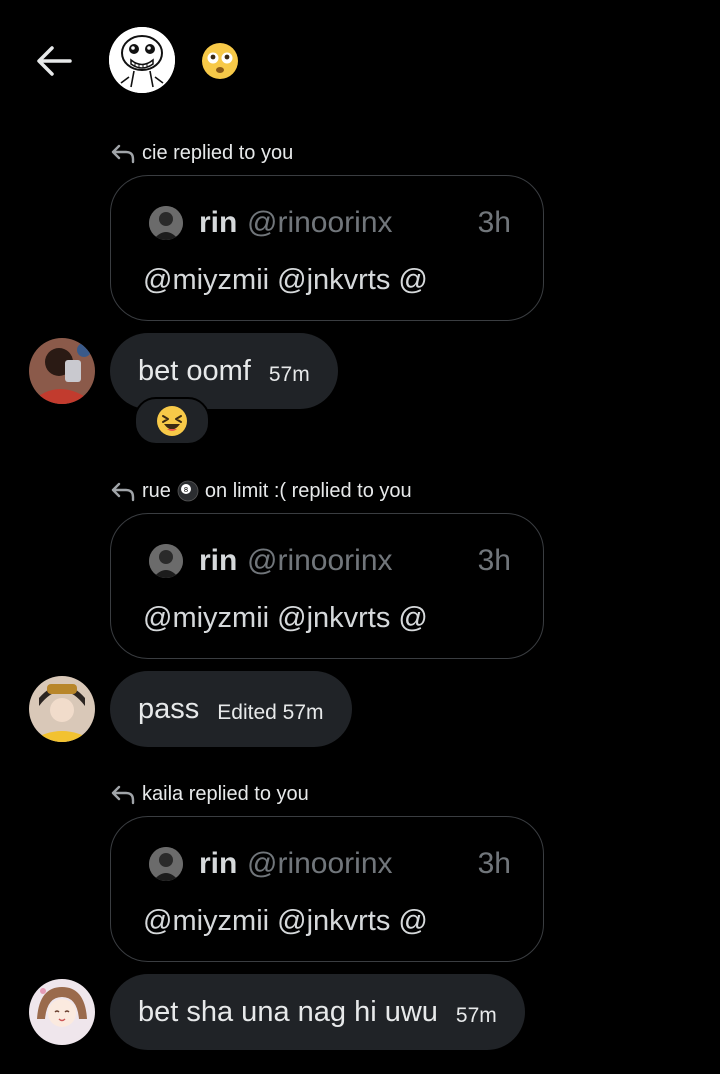 This screenshot has height=1074, width=720. What do you see at coordinates (218, 152) in the screenshot?
I see `reply-context-text: cie replied to you` at bounding box center [218, 152].